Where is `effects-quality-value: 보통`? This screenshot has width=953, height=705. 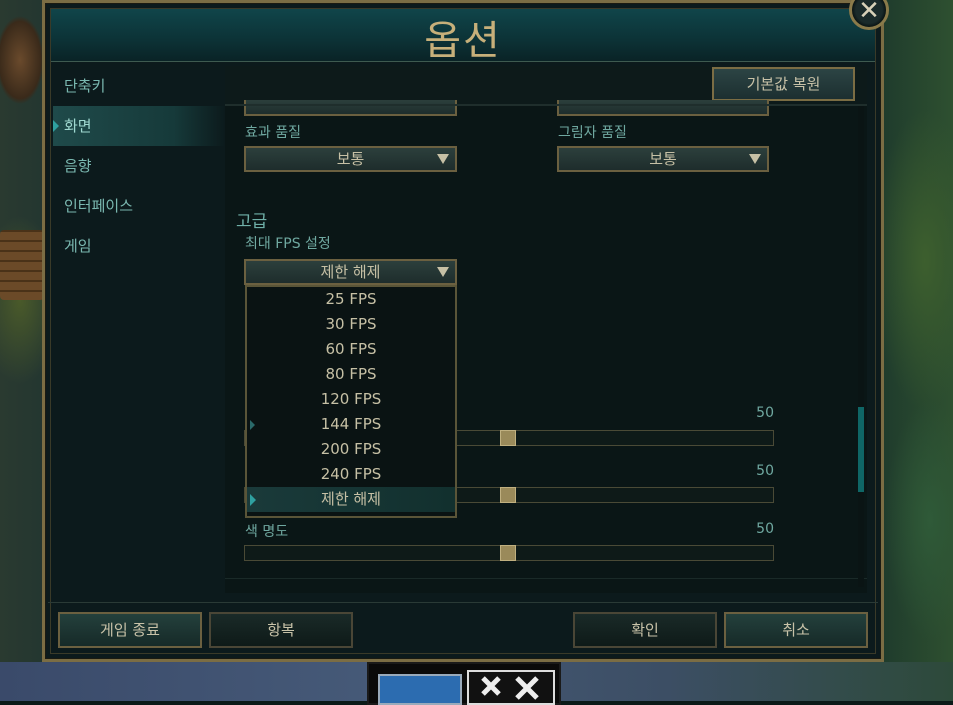
effects-quality-value: 보통 is located at coordinates (350, 159).